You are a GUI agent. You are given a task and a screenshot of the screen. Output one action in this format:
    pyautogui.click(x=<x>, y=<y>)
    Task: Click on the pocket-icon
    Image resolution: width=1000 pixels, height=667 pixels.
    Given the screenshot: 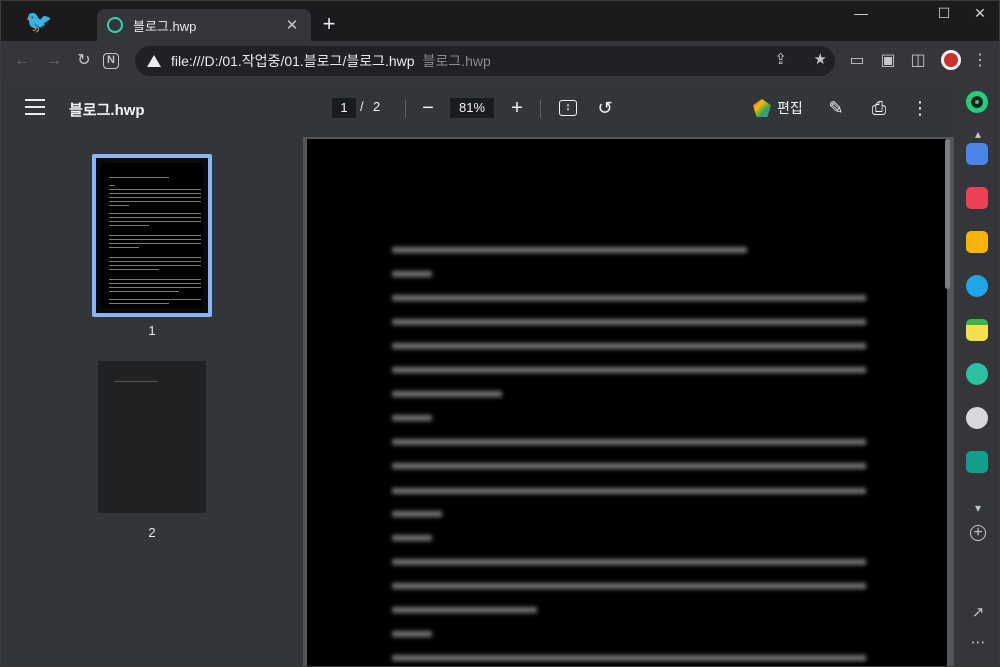 What is the action you would take?
    pyautogui.click(x=977, y=198)
    